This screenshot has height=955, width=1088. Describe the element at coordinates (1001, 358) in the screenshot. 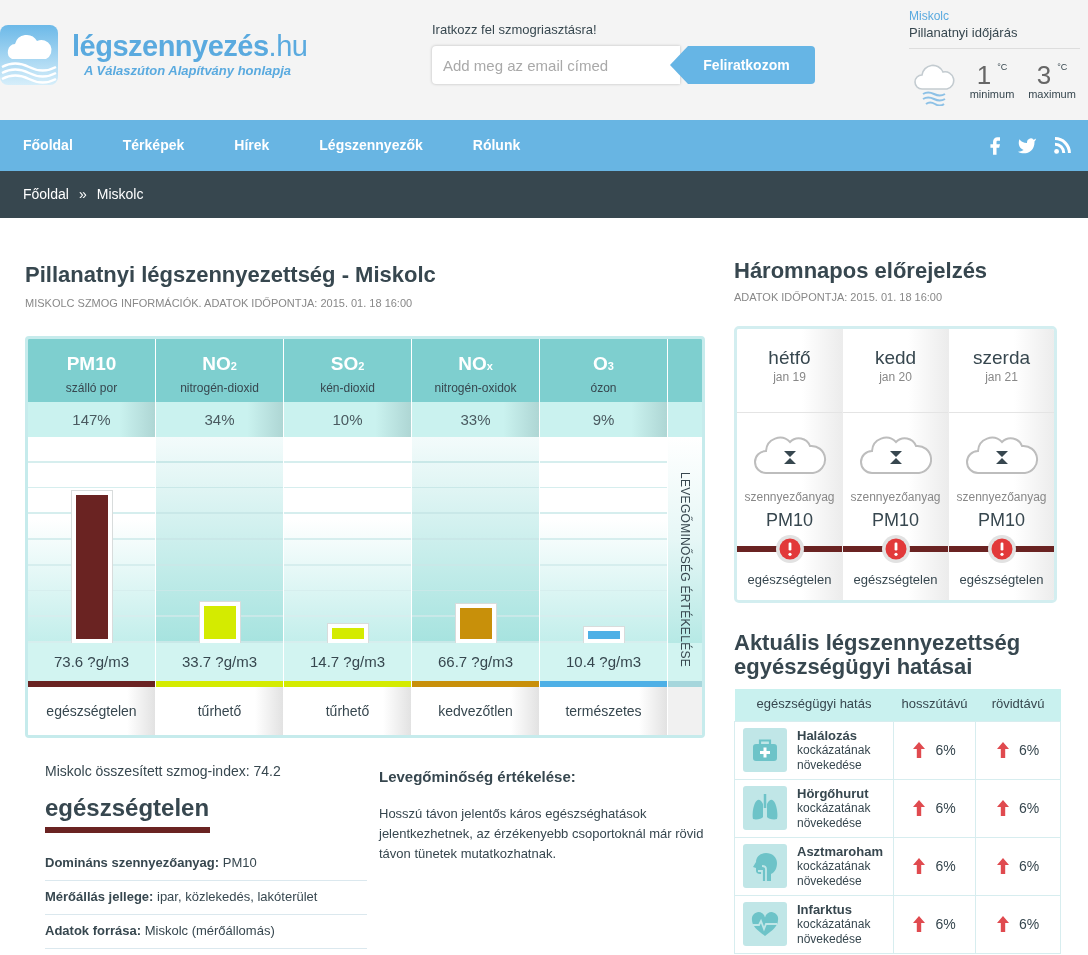

I see `day-name: szerda` at that location.